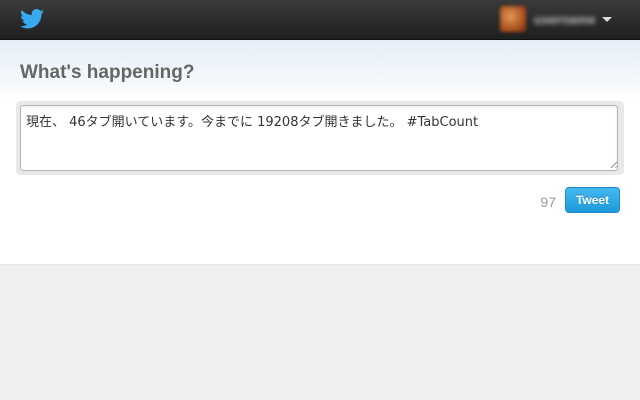 The width and height of the screenshot is (640, 400). What do you see at coordinates (320, 69) in the screenshot?
I see `compose-header: What's happening?` at bounding box center [320, 69].